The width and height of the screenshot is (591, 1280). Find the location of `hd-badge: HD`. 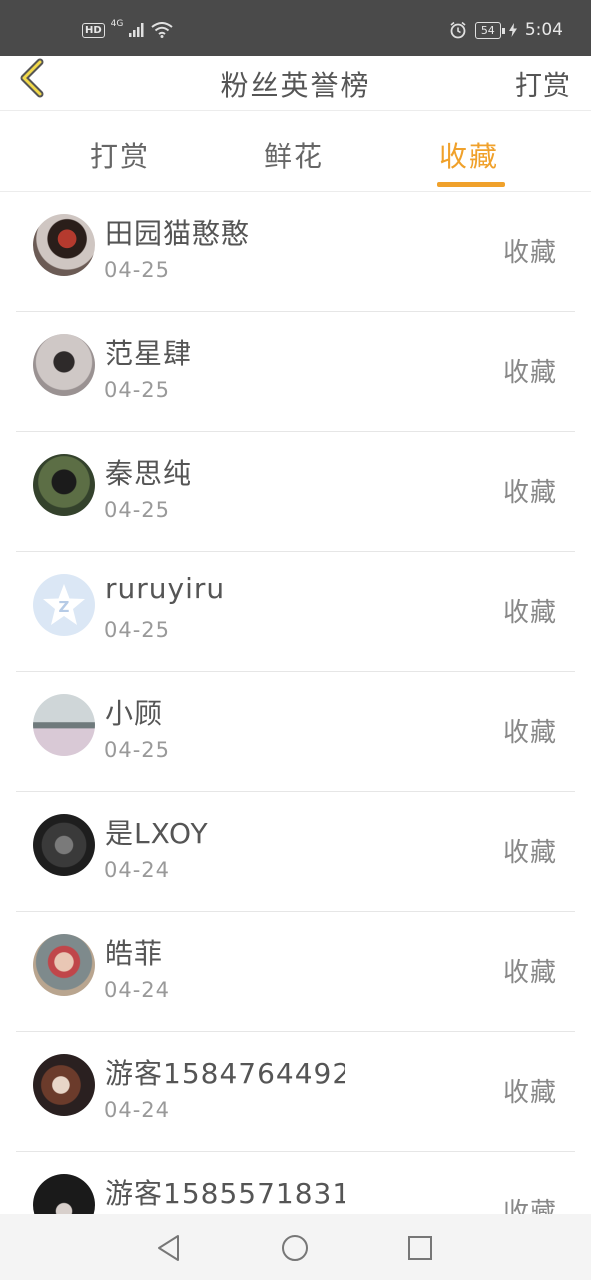

hd-badge: HD is located at coordinates (93, 30).